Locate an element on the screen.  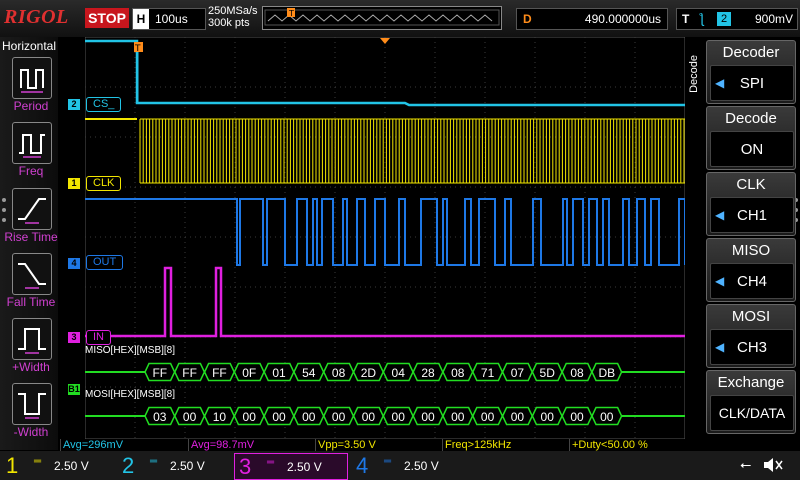
decode-byte: 54 is located at coordinates (309, 373).